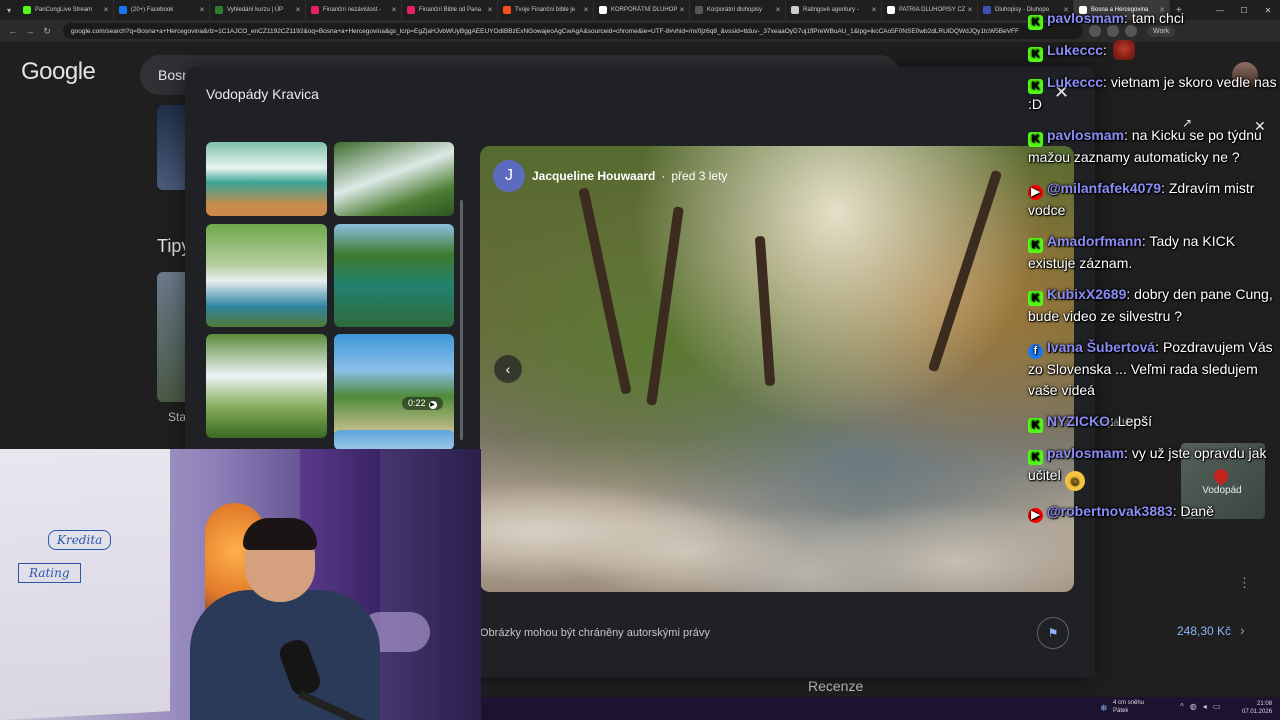  I want to click on tab-search-icon: ▾, so click(9, 10).